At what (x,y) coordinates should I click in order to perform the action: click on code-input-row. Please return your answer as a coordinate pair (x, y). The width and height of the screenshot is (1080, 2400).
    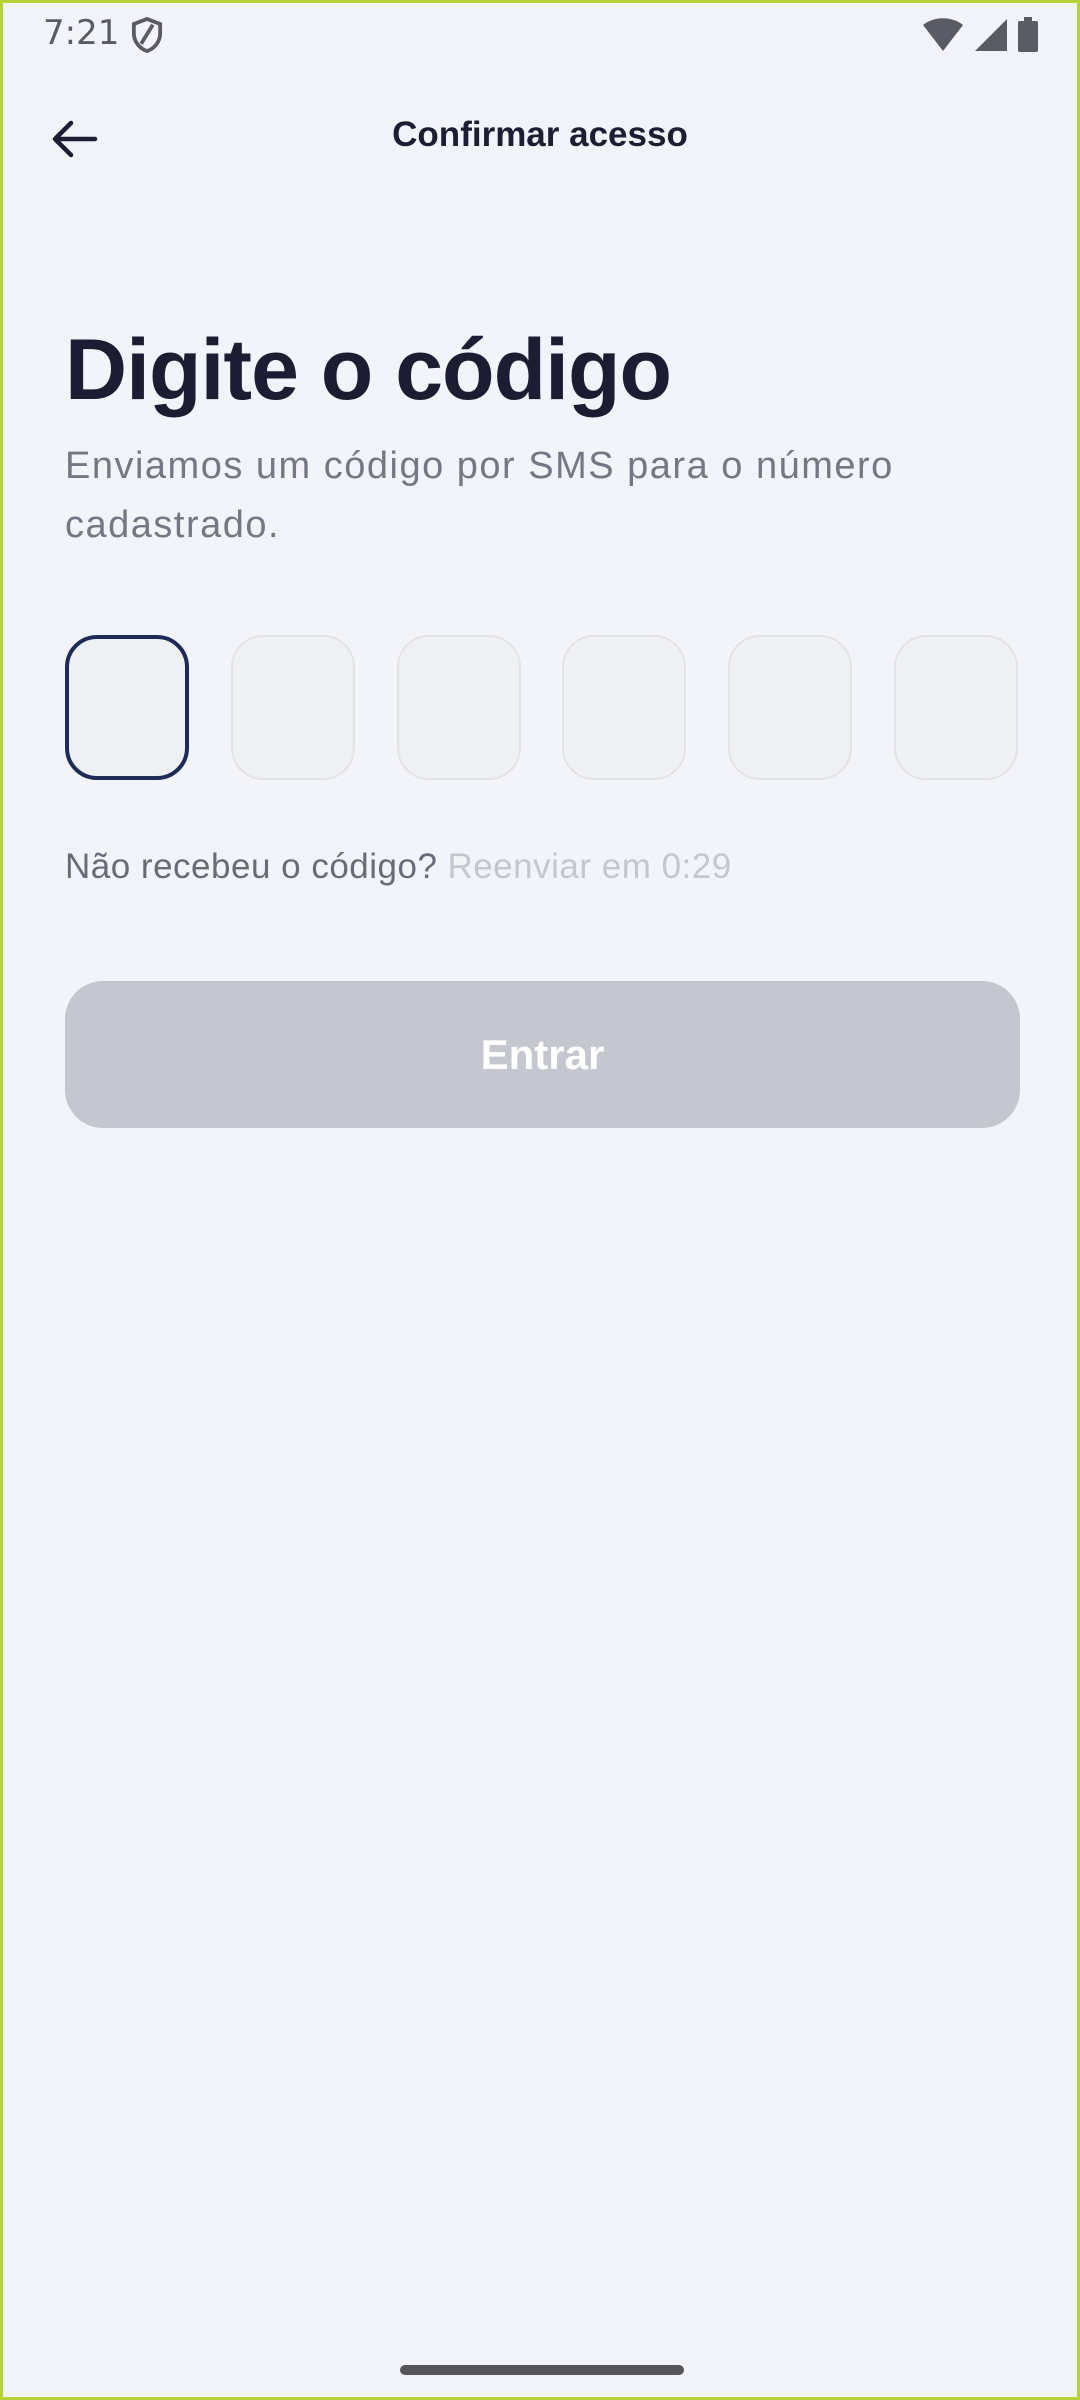
    Looking at the image, I should click on (542, 708).